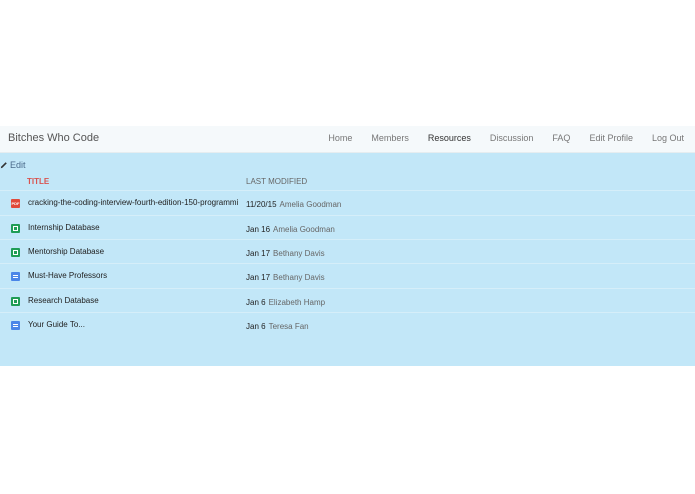 Image resolution: width=695 pixels, height=494 pixels. Describe the element at coordinates (449, 138) in the screenshot. I see `nav-resources: Resources` at that location.